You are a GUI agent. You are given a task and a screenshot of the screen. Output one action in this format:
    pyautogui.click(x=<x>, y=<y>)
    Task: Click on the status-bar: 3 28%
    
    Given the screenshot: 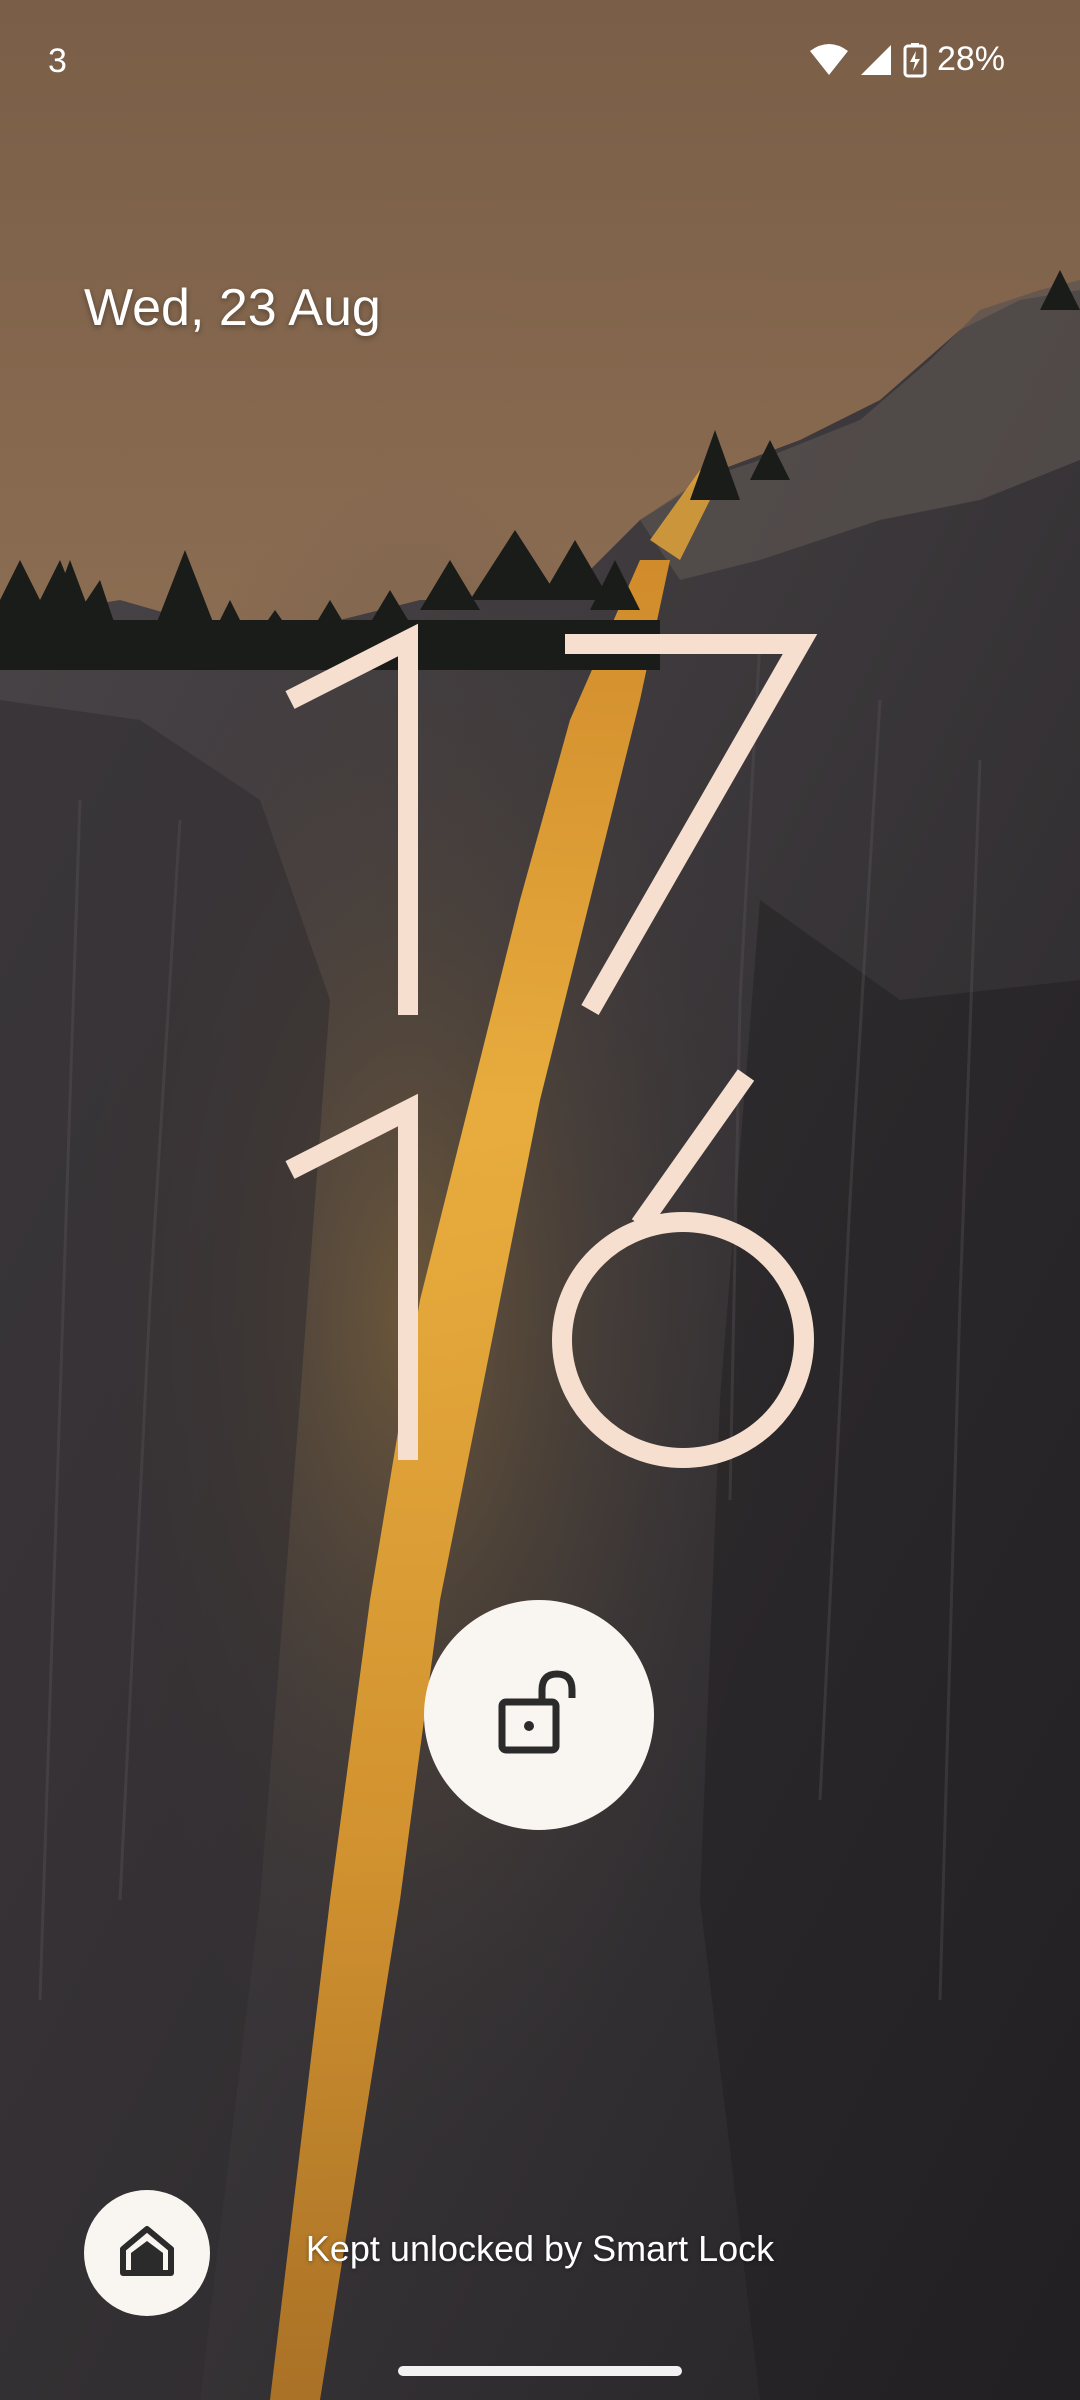 What is the action you would take?
    pyautogui.click(x=540, y=65)
    